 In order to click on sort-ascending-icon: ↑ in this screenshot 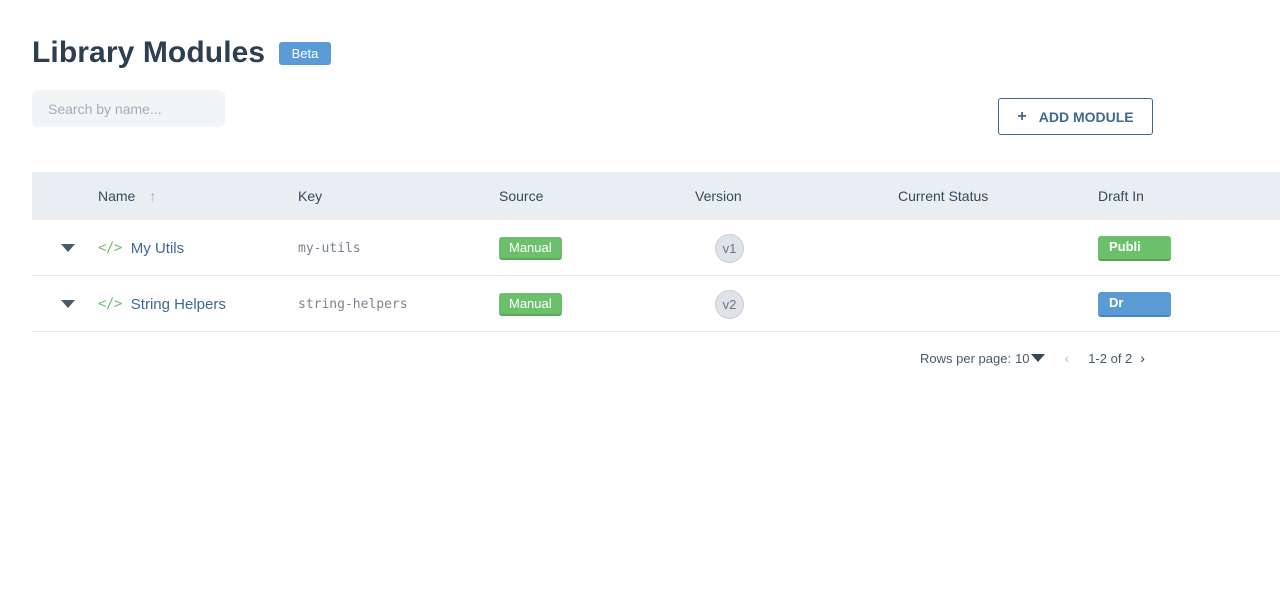, I will do `click(152, 196)`.